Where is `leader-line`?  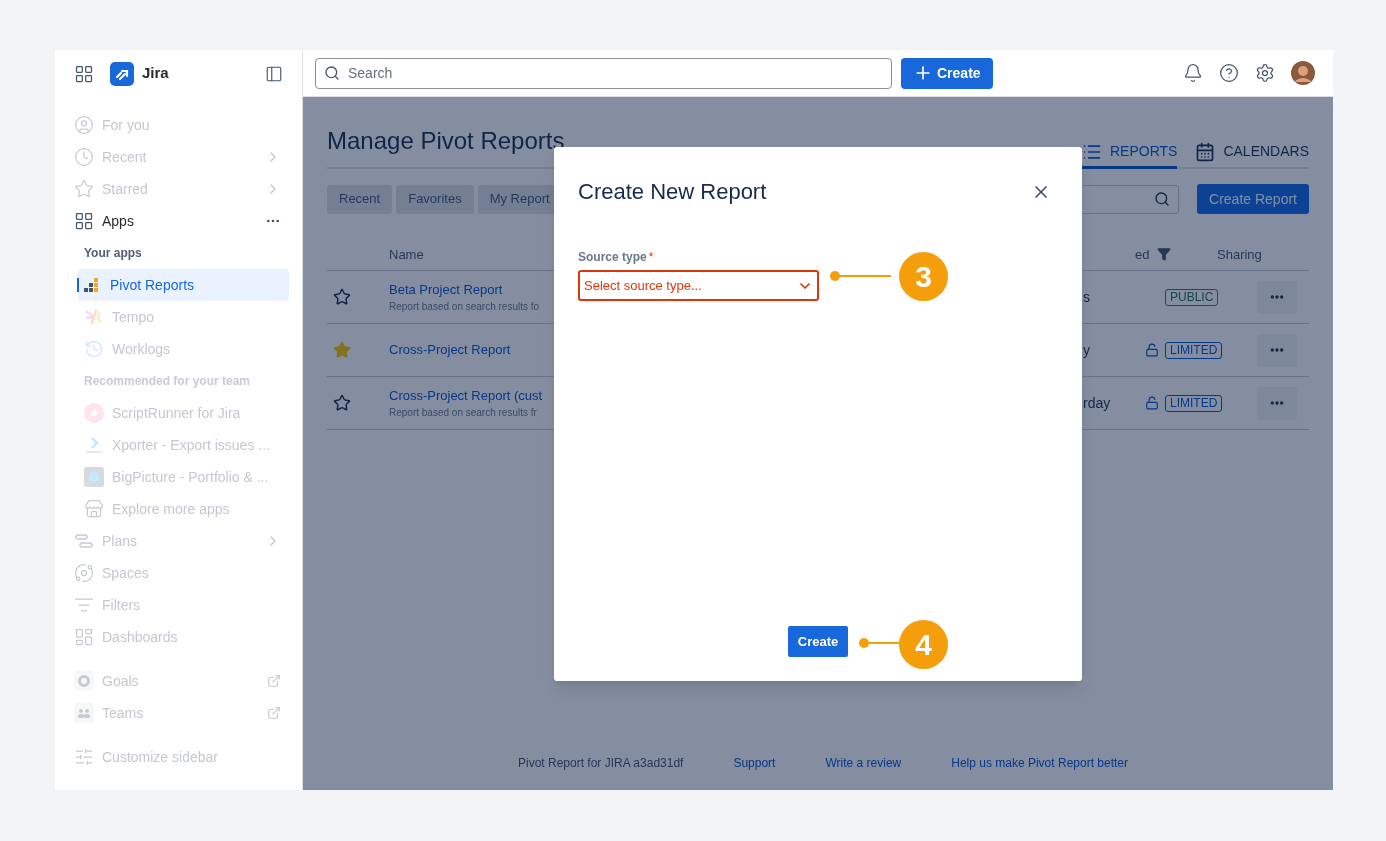
leader-line is located at coordinates (860, 276).